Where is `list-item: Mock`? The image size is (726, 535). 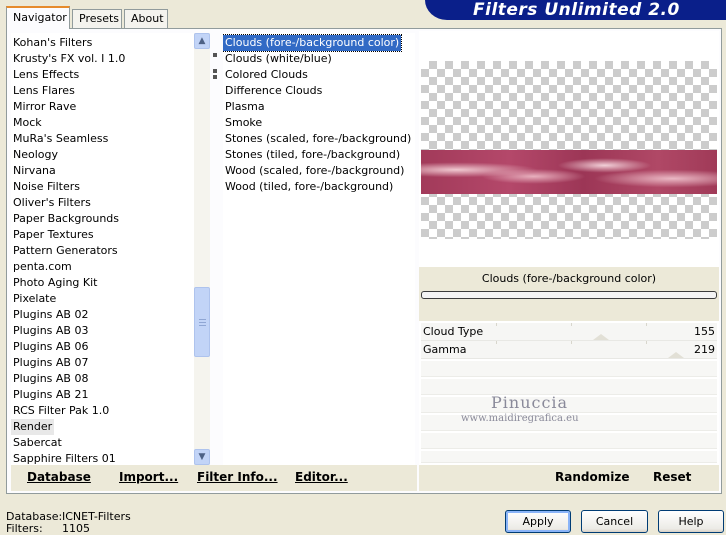
list-item: Mock is located at coordinates (27, 123).